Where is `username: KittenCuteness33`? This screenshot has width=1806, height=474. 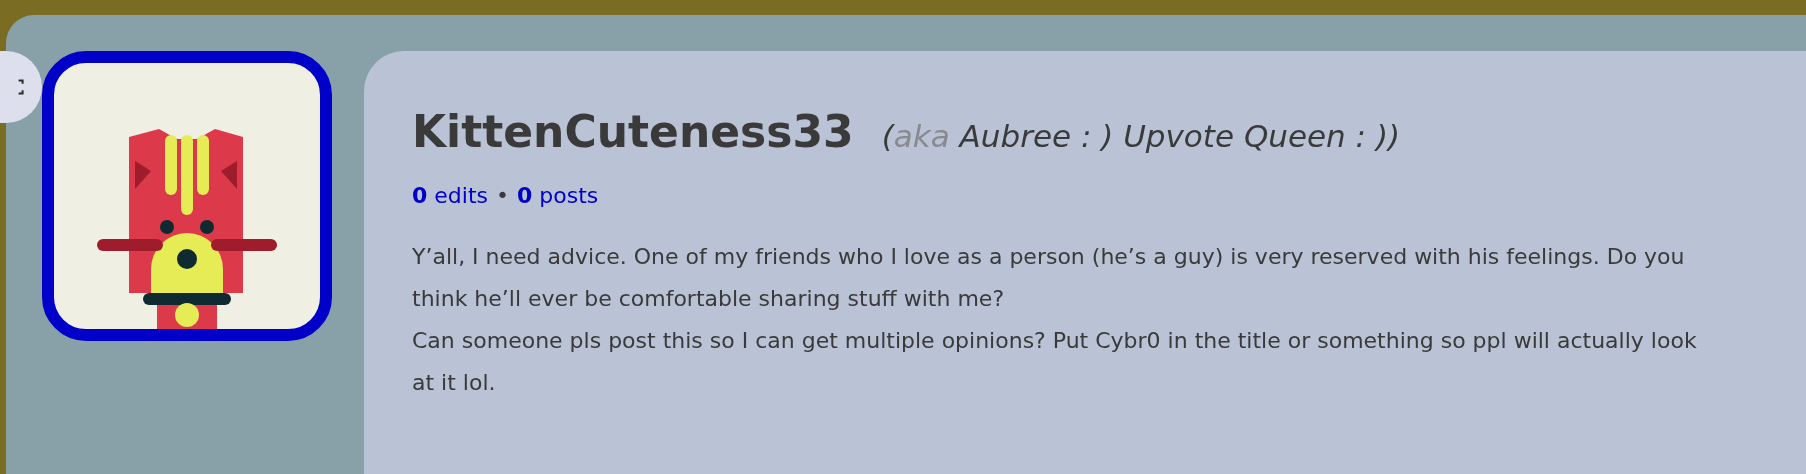 username: KittenCuteness33 is located at coordinates (633, 132).